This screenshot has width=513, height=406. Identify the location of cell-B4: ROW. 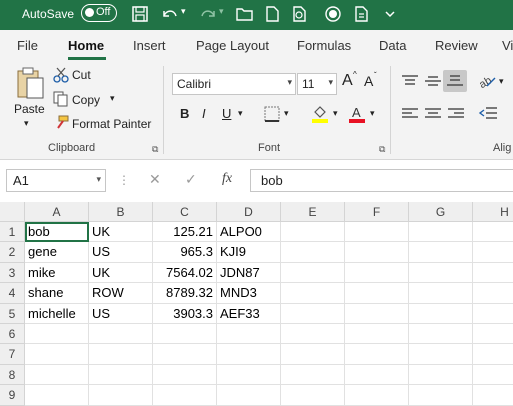
(121, 293).